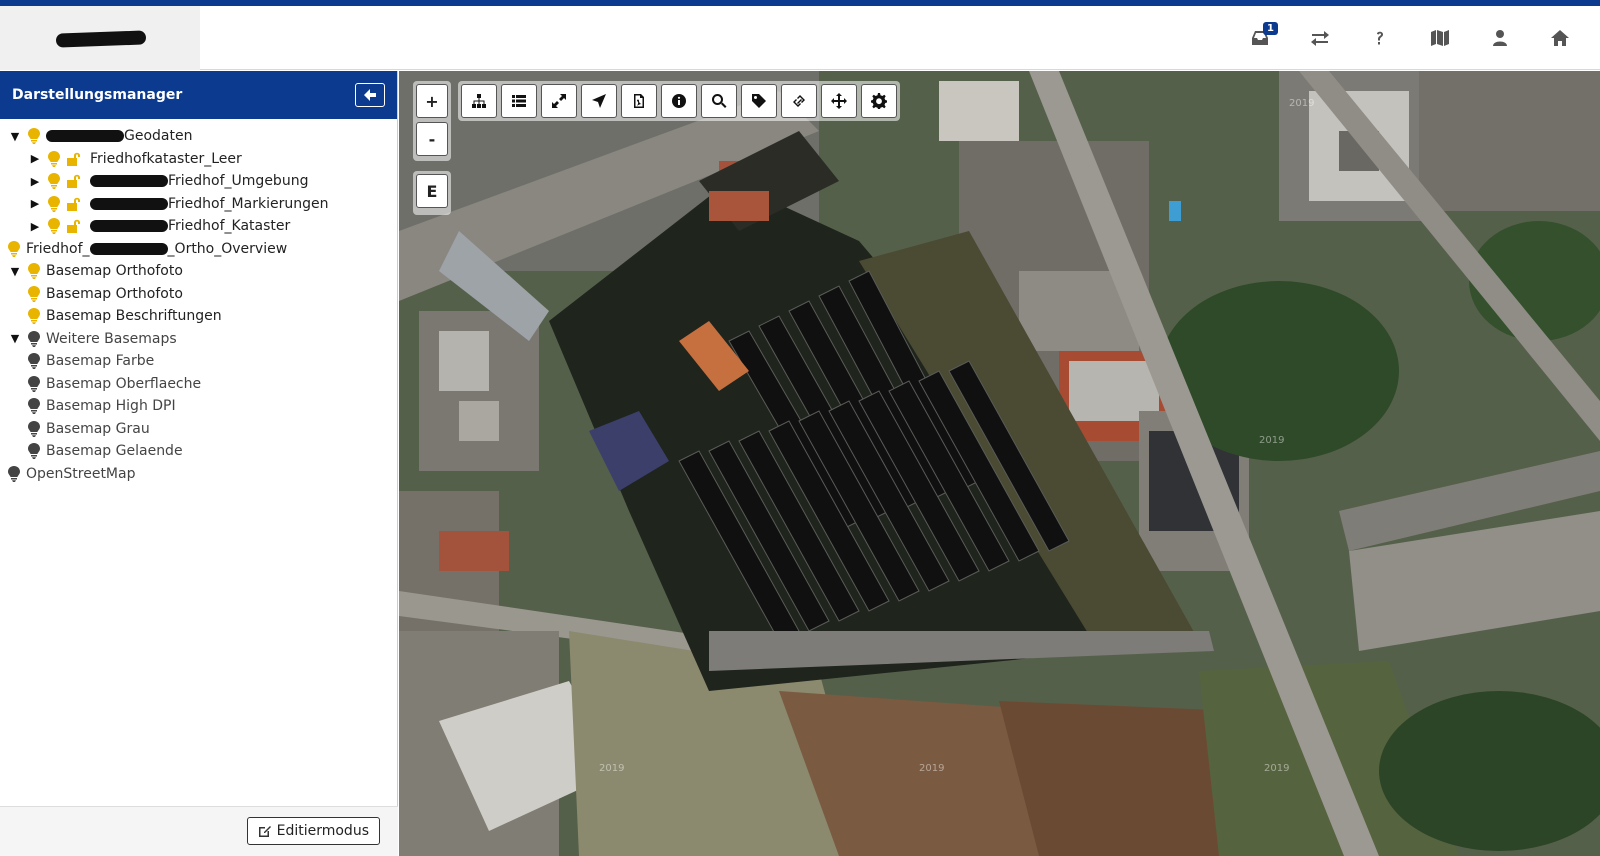 The height and width of the screenshot is (856, 1600). What do you see at coordinates (198, 271) in the screenshot?
I see `tree-row-basemap-orthofoto-group: ▼ Basemap Orthofoto` at bounding box center [198, 271].